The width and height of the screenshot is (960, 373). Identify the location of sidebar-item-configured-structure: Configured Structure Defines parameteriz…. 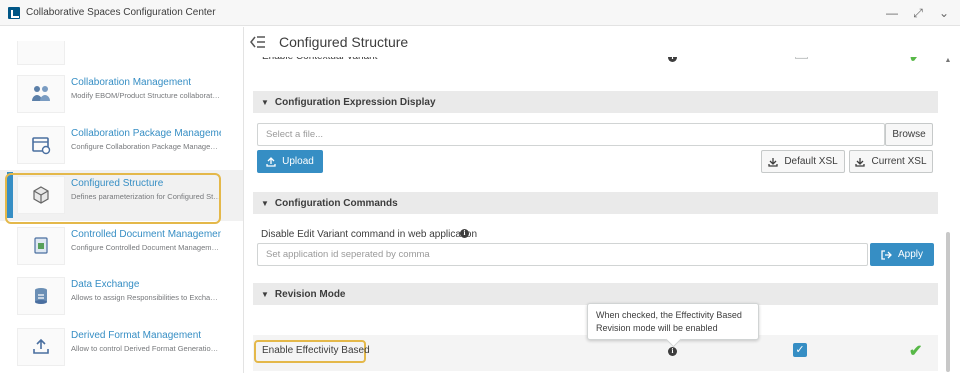
(121, 195).